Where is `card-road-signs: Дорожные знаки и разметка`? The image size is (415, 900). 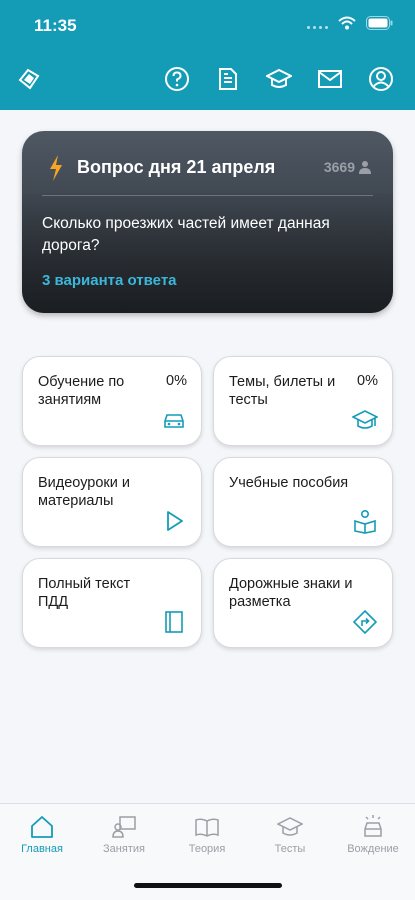
card-road-signs: Дорожные знаки и разметка is located at coordinates (303, 603).